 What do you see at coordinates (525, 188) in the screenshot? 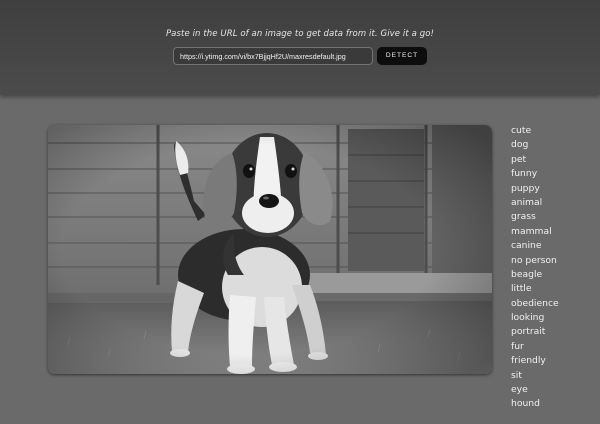
I see `tag-item: puppy` at bounding box center [525, 188].